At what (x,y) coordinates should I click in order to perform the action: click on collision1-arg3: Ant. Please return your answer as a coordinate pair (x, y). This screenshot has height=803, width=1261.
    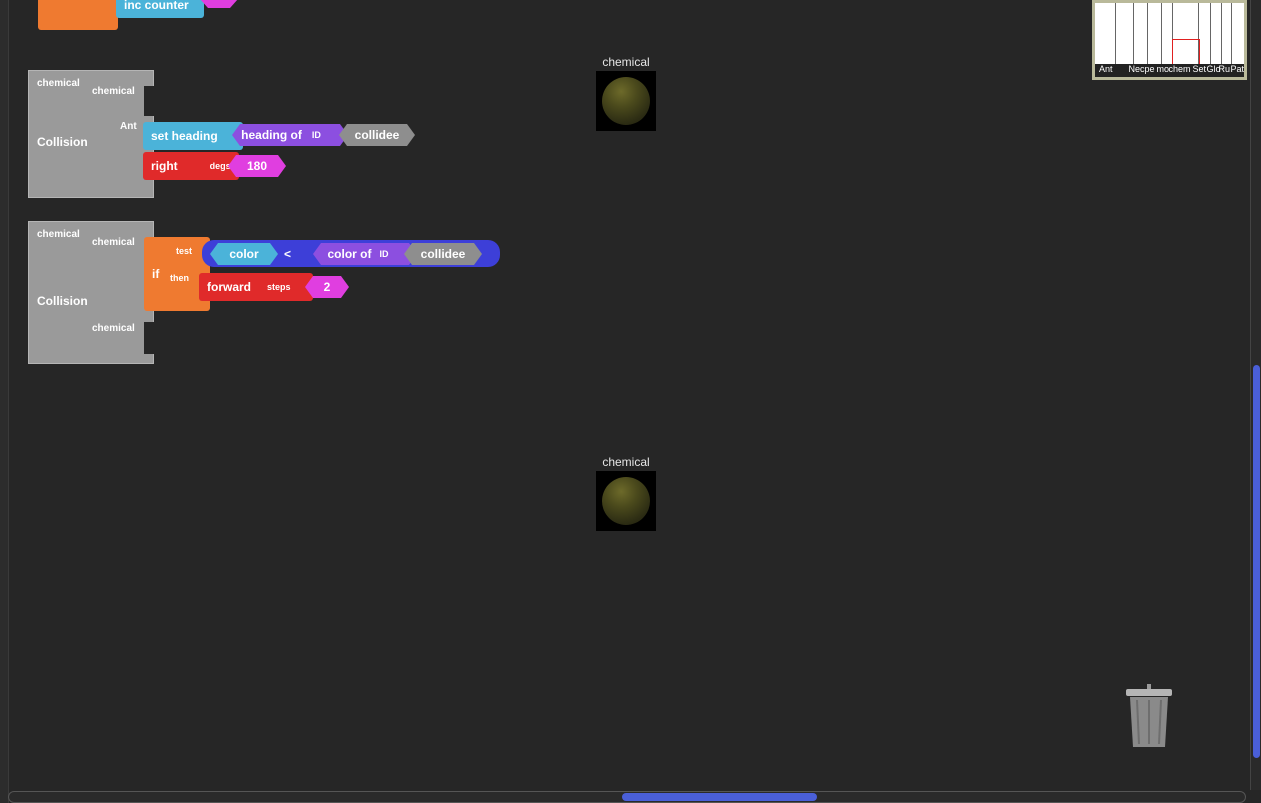
    Looking at the image, I should click on (128, 126).